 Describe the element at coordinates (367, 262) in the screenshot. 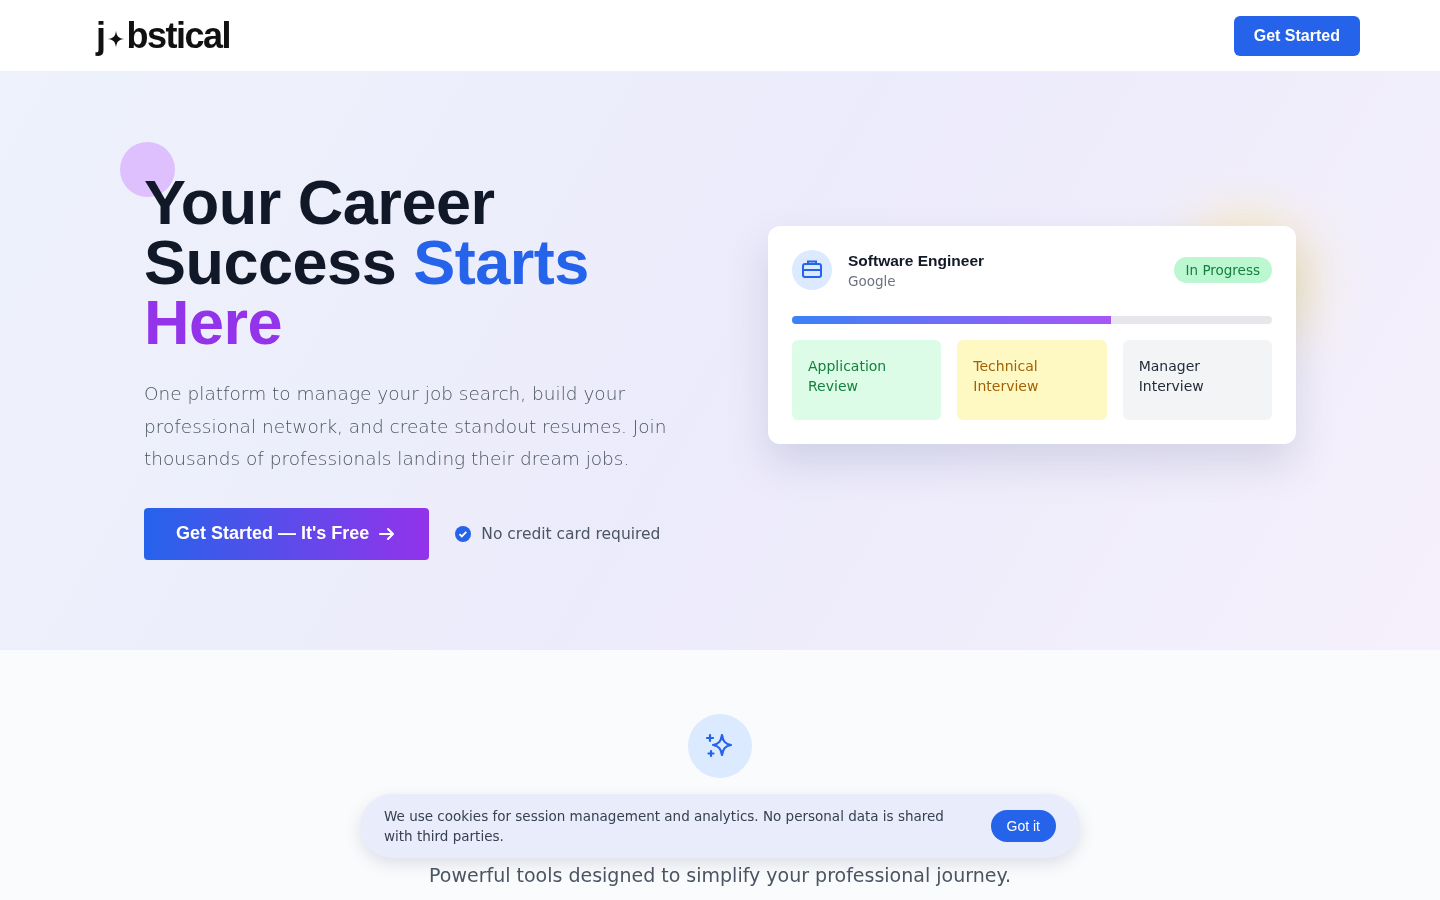

I see `hero-headline: Your Career Success Starts Here` at that location.